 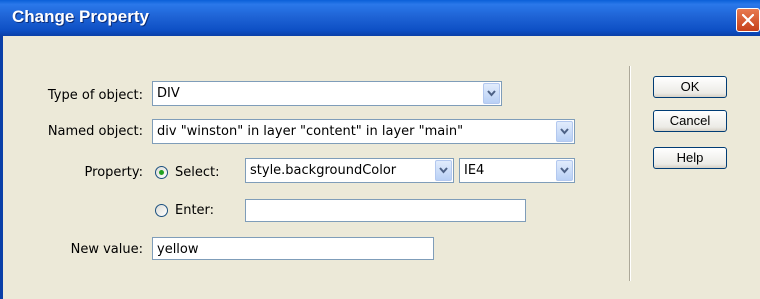 I want to click on enter-radio, so click(x=161, y=210).